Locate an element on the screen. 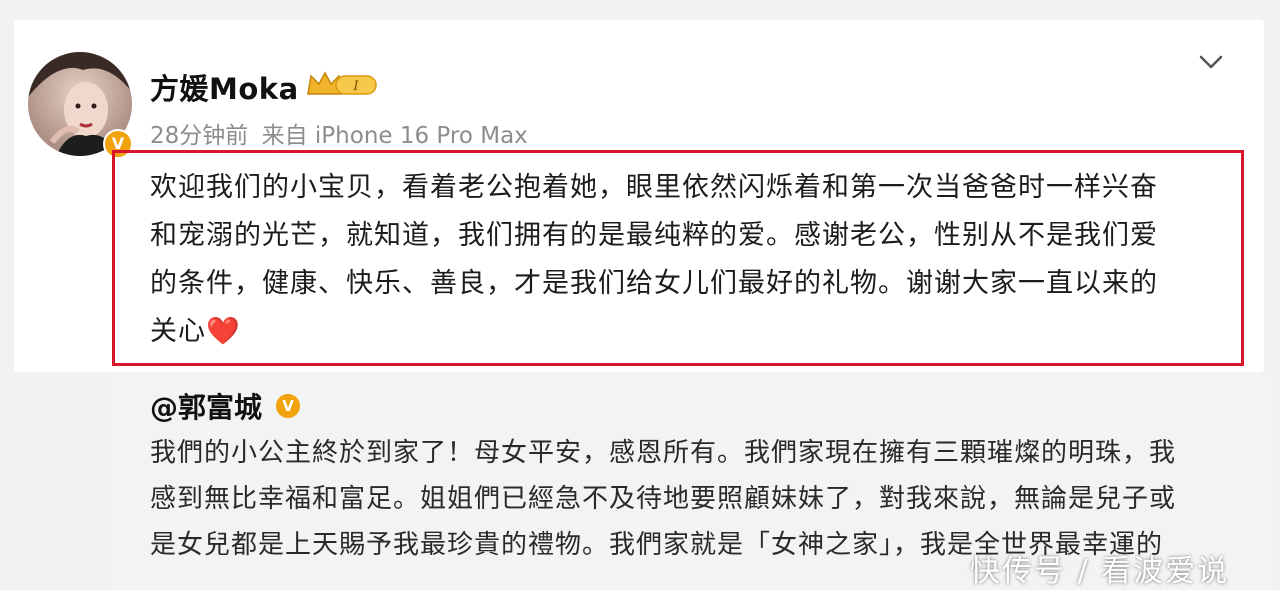 This screenshot has height=590, width=1280. post-text-line: 和宠溺的光芒，就知道，我们拥有的是最纯粹的爱。感谢老公，性别从不是我们爱 is located at coordinates (654, 235).